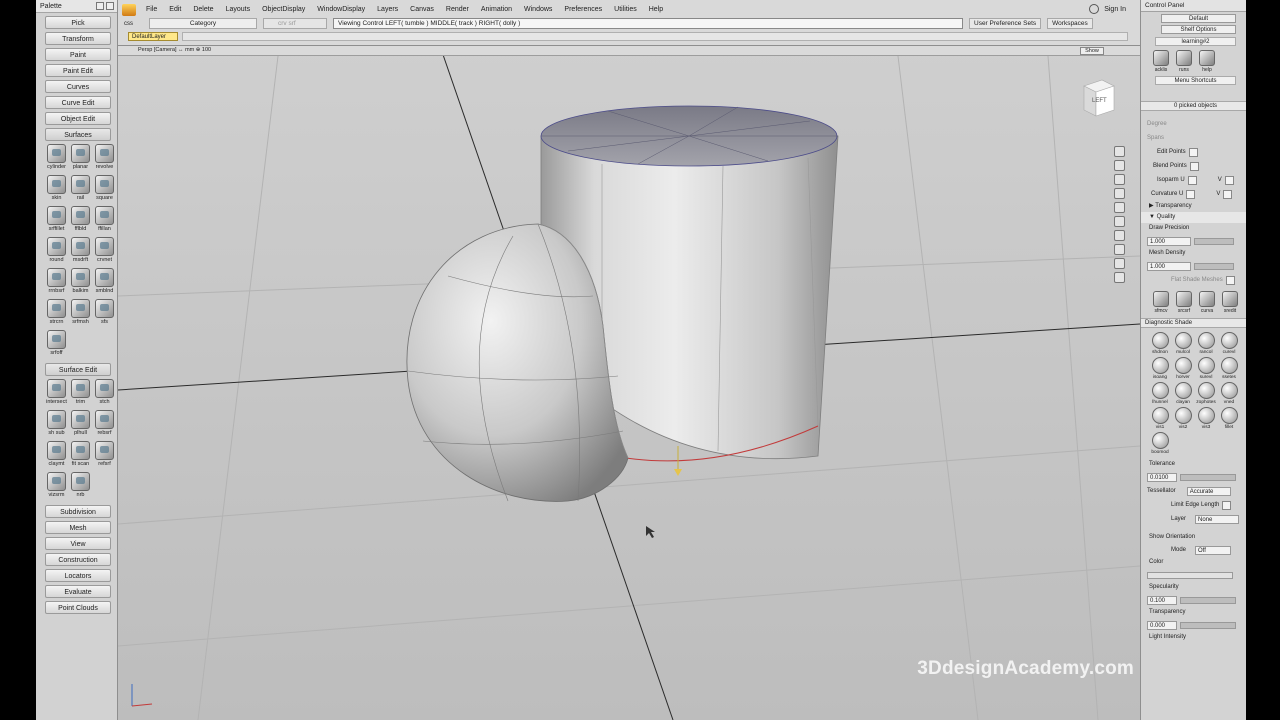 The image size is (1280, 720). I want to click on blend-points-checkbox, so click(1194, 166).